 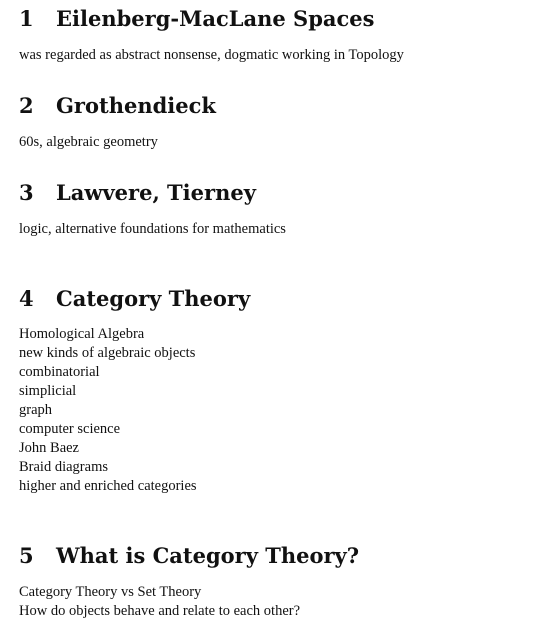 What do you see at coordinates (48, 391) in the screenshot?
I see `body-line: simplicial` at bounding box center [48, 391].